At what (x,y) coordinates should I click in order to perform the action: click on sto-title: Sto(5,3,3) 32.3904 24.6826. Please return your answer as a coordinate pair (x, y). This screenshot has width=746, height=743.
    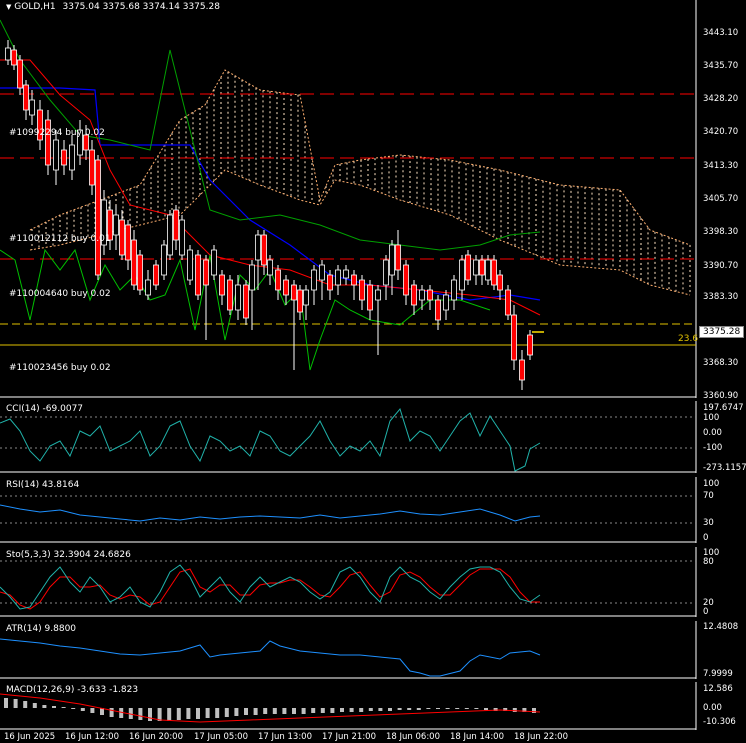
    Looking at the image, I should click on (68, 555).